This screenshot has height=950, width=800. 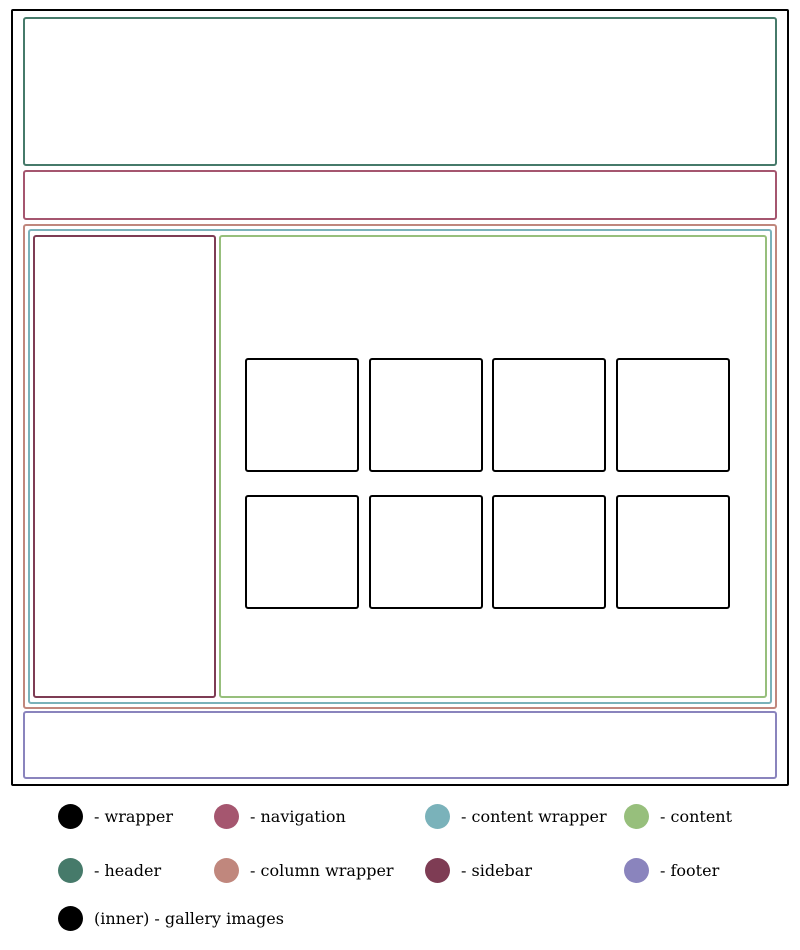 What do you see at coordinates (690, 870) in the screenshot?
I see `legend-label-footer: - footer` at bounding box center [690, 870].